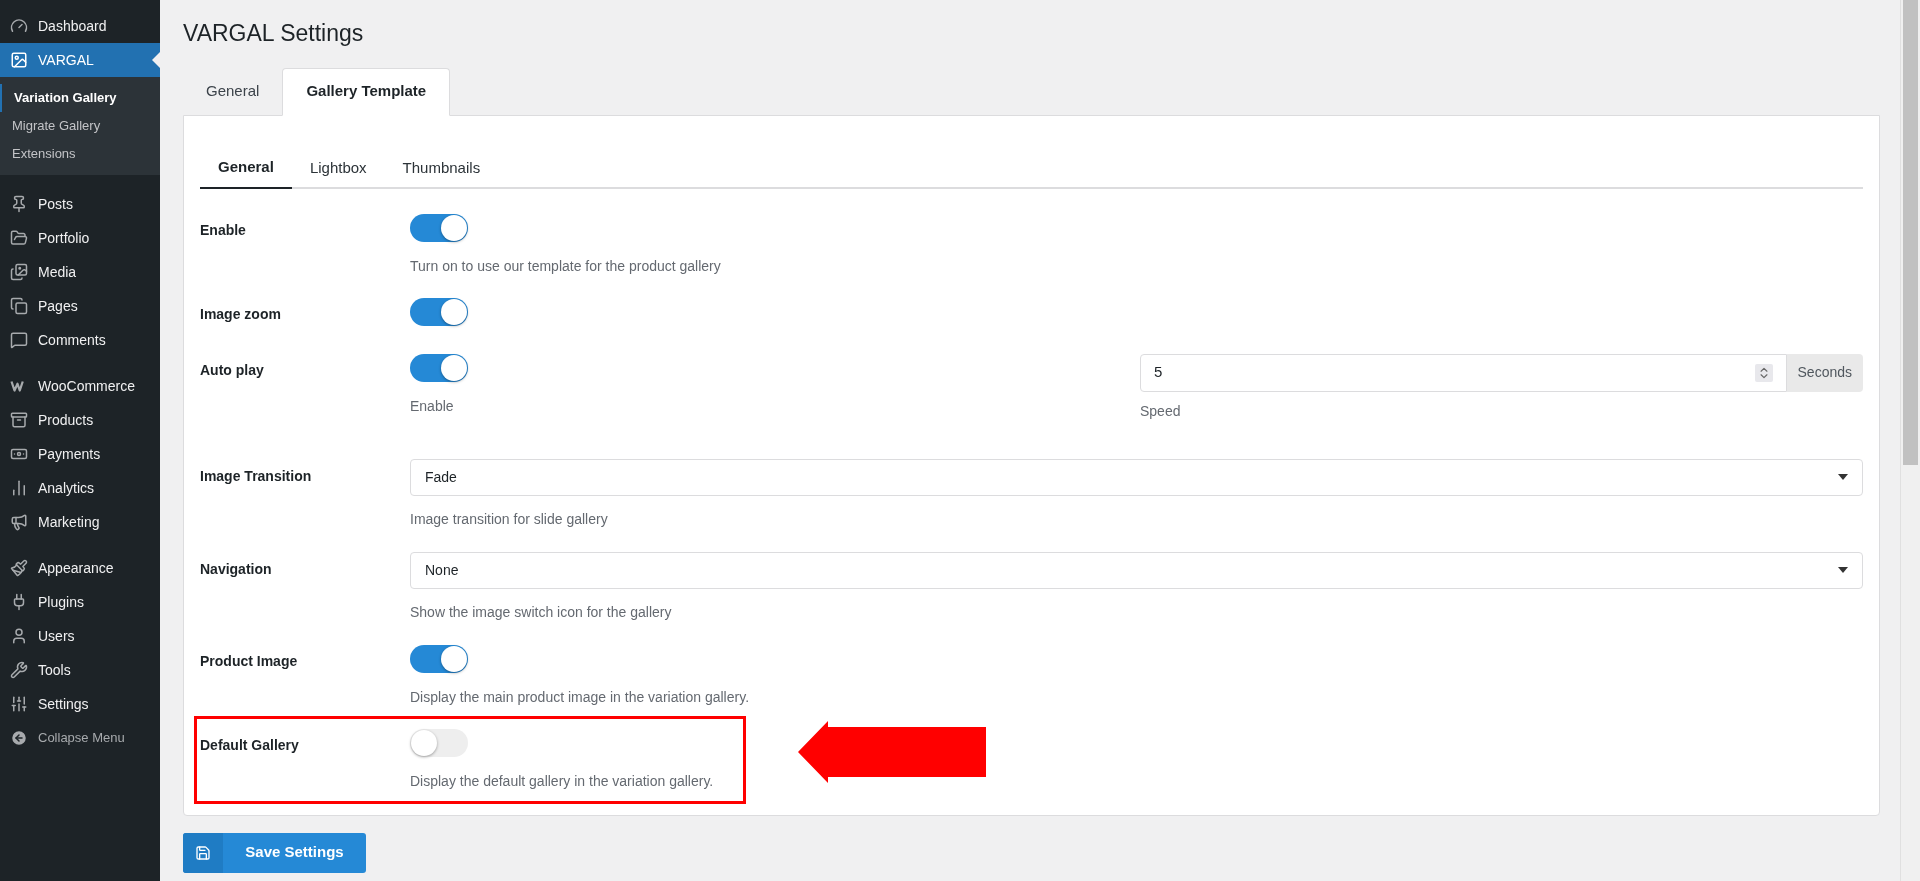  I want to click on sidebar-item: Settings, so click(80, 704).